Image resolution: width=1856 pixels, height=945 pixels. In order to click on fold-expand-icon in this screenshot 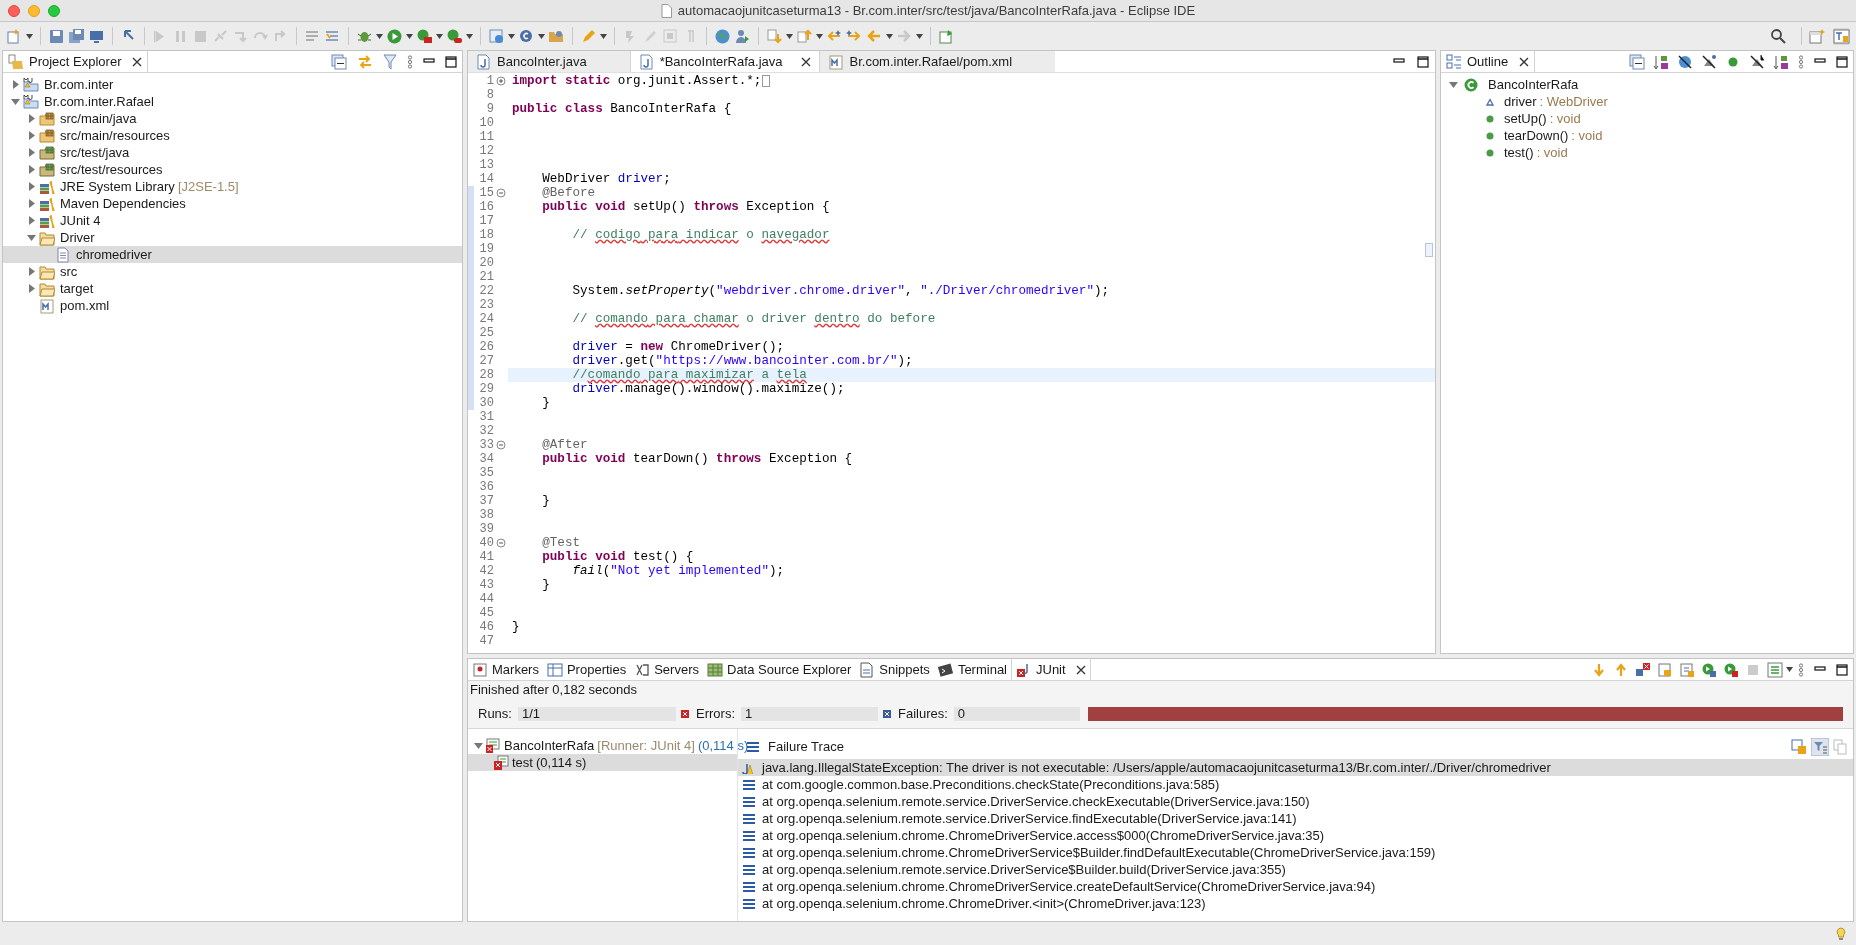, I will do `click(501, 81)`.